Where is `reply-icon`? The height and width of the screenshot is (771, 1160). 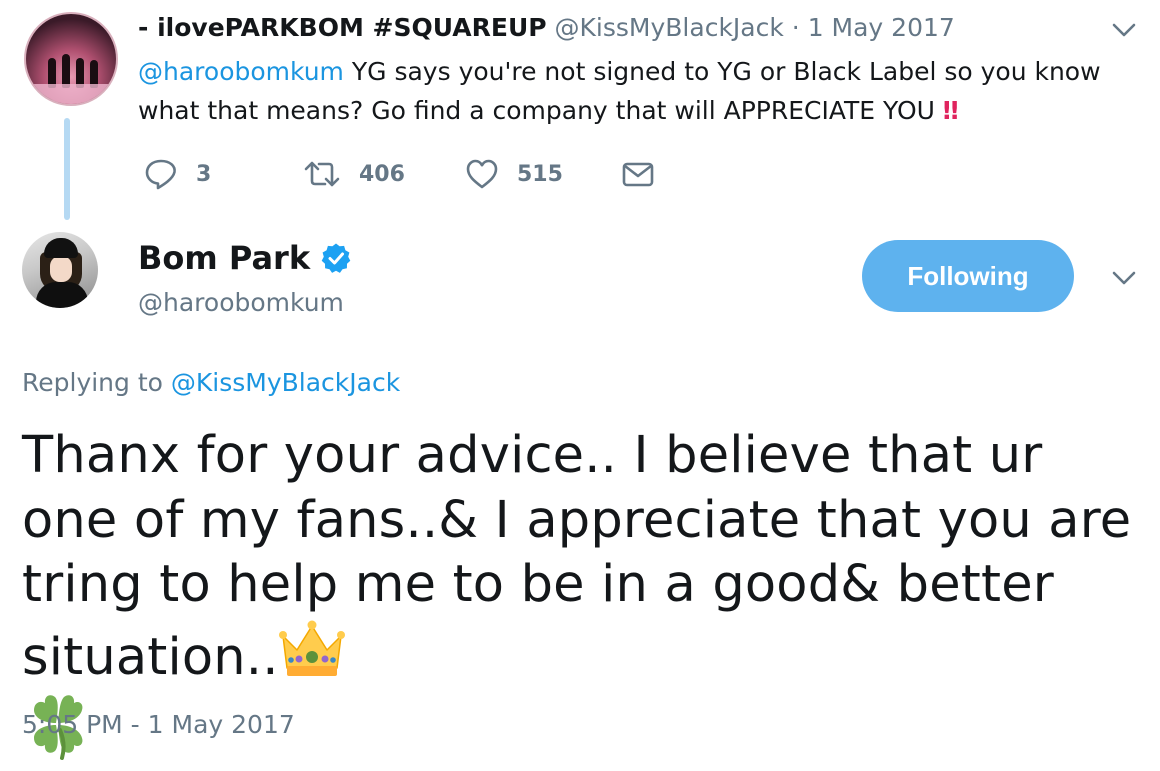
reply-icon is located at coordinates (160, 174).